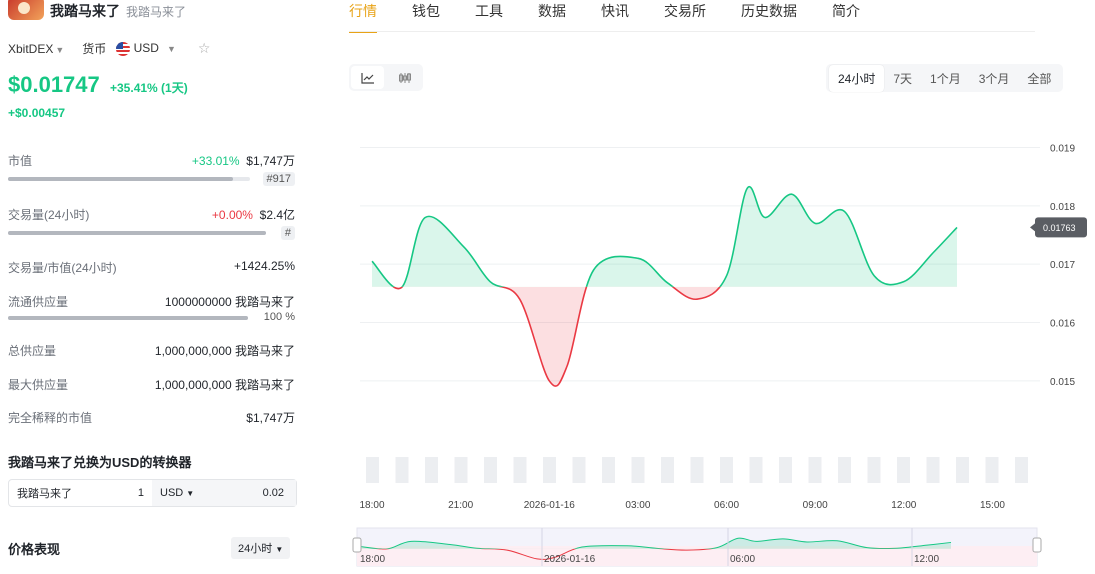  I want to click on stat-value: 1000000000 我踏马来了, so click(229, 302).